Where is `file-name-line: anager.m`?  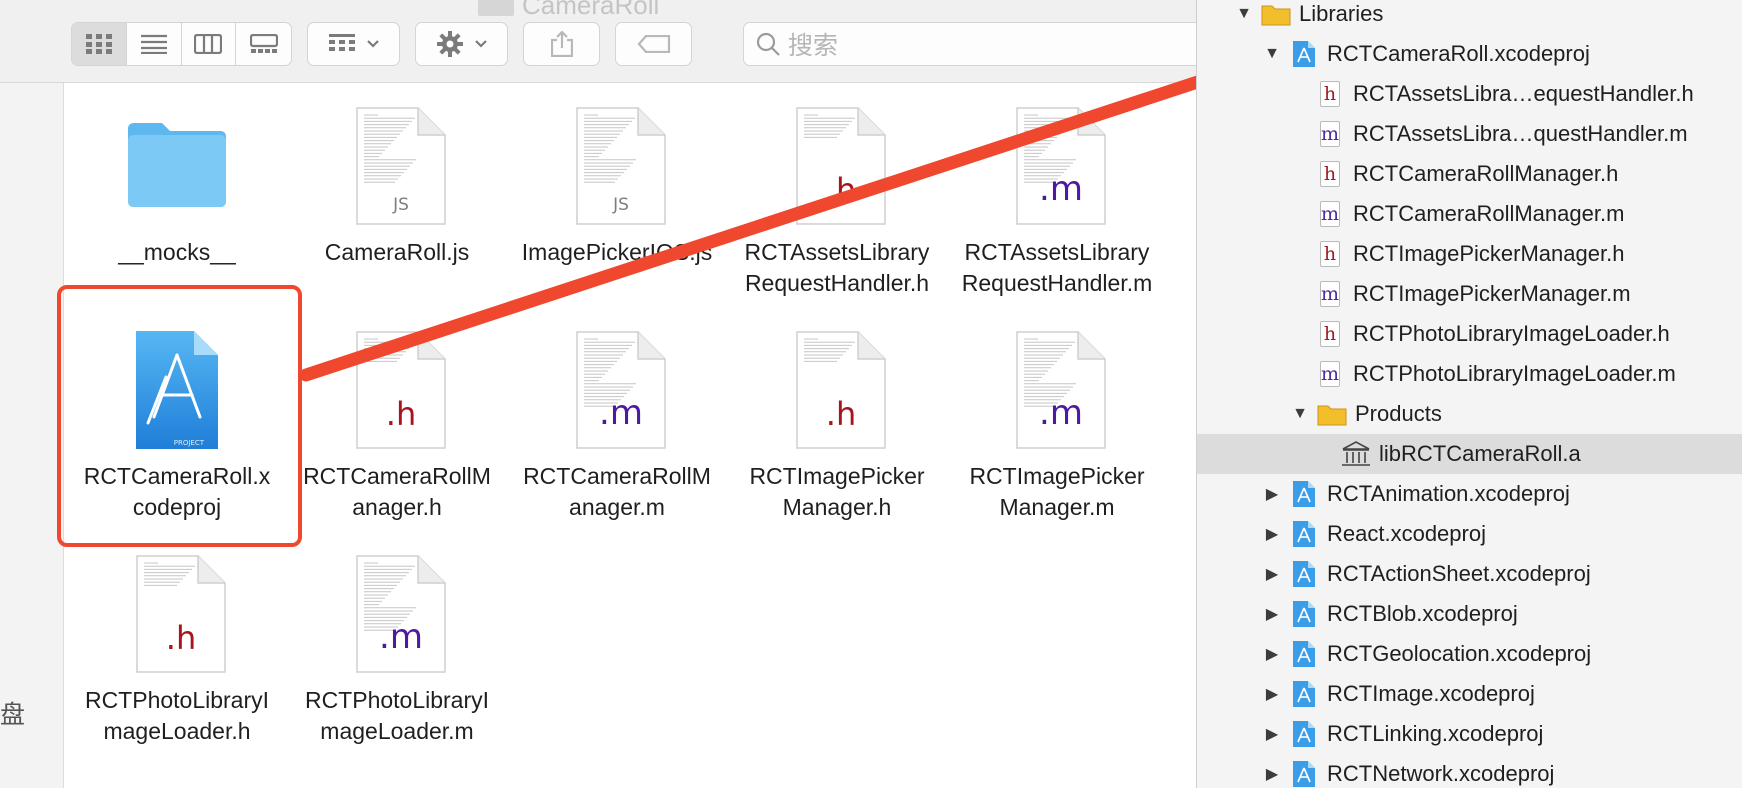 file-name-line: anager.m is located at coordinates (617, 507).